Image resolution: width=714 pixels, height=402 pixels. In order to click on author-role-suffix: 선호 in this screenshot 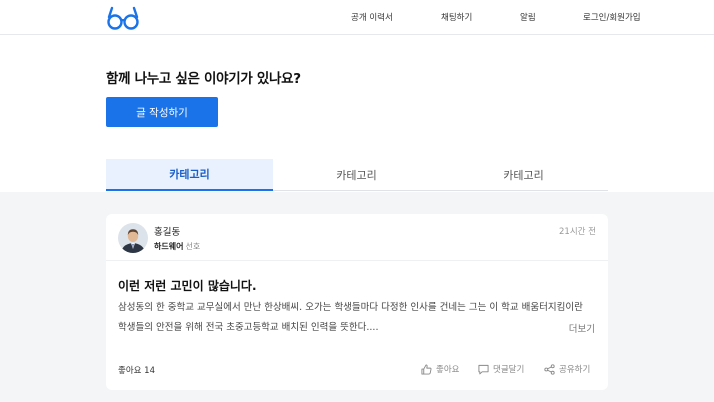, I will do `click(193, 246)`.